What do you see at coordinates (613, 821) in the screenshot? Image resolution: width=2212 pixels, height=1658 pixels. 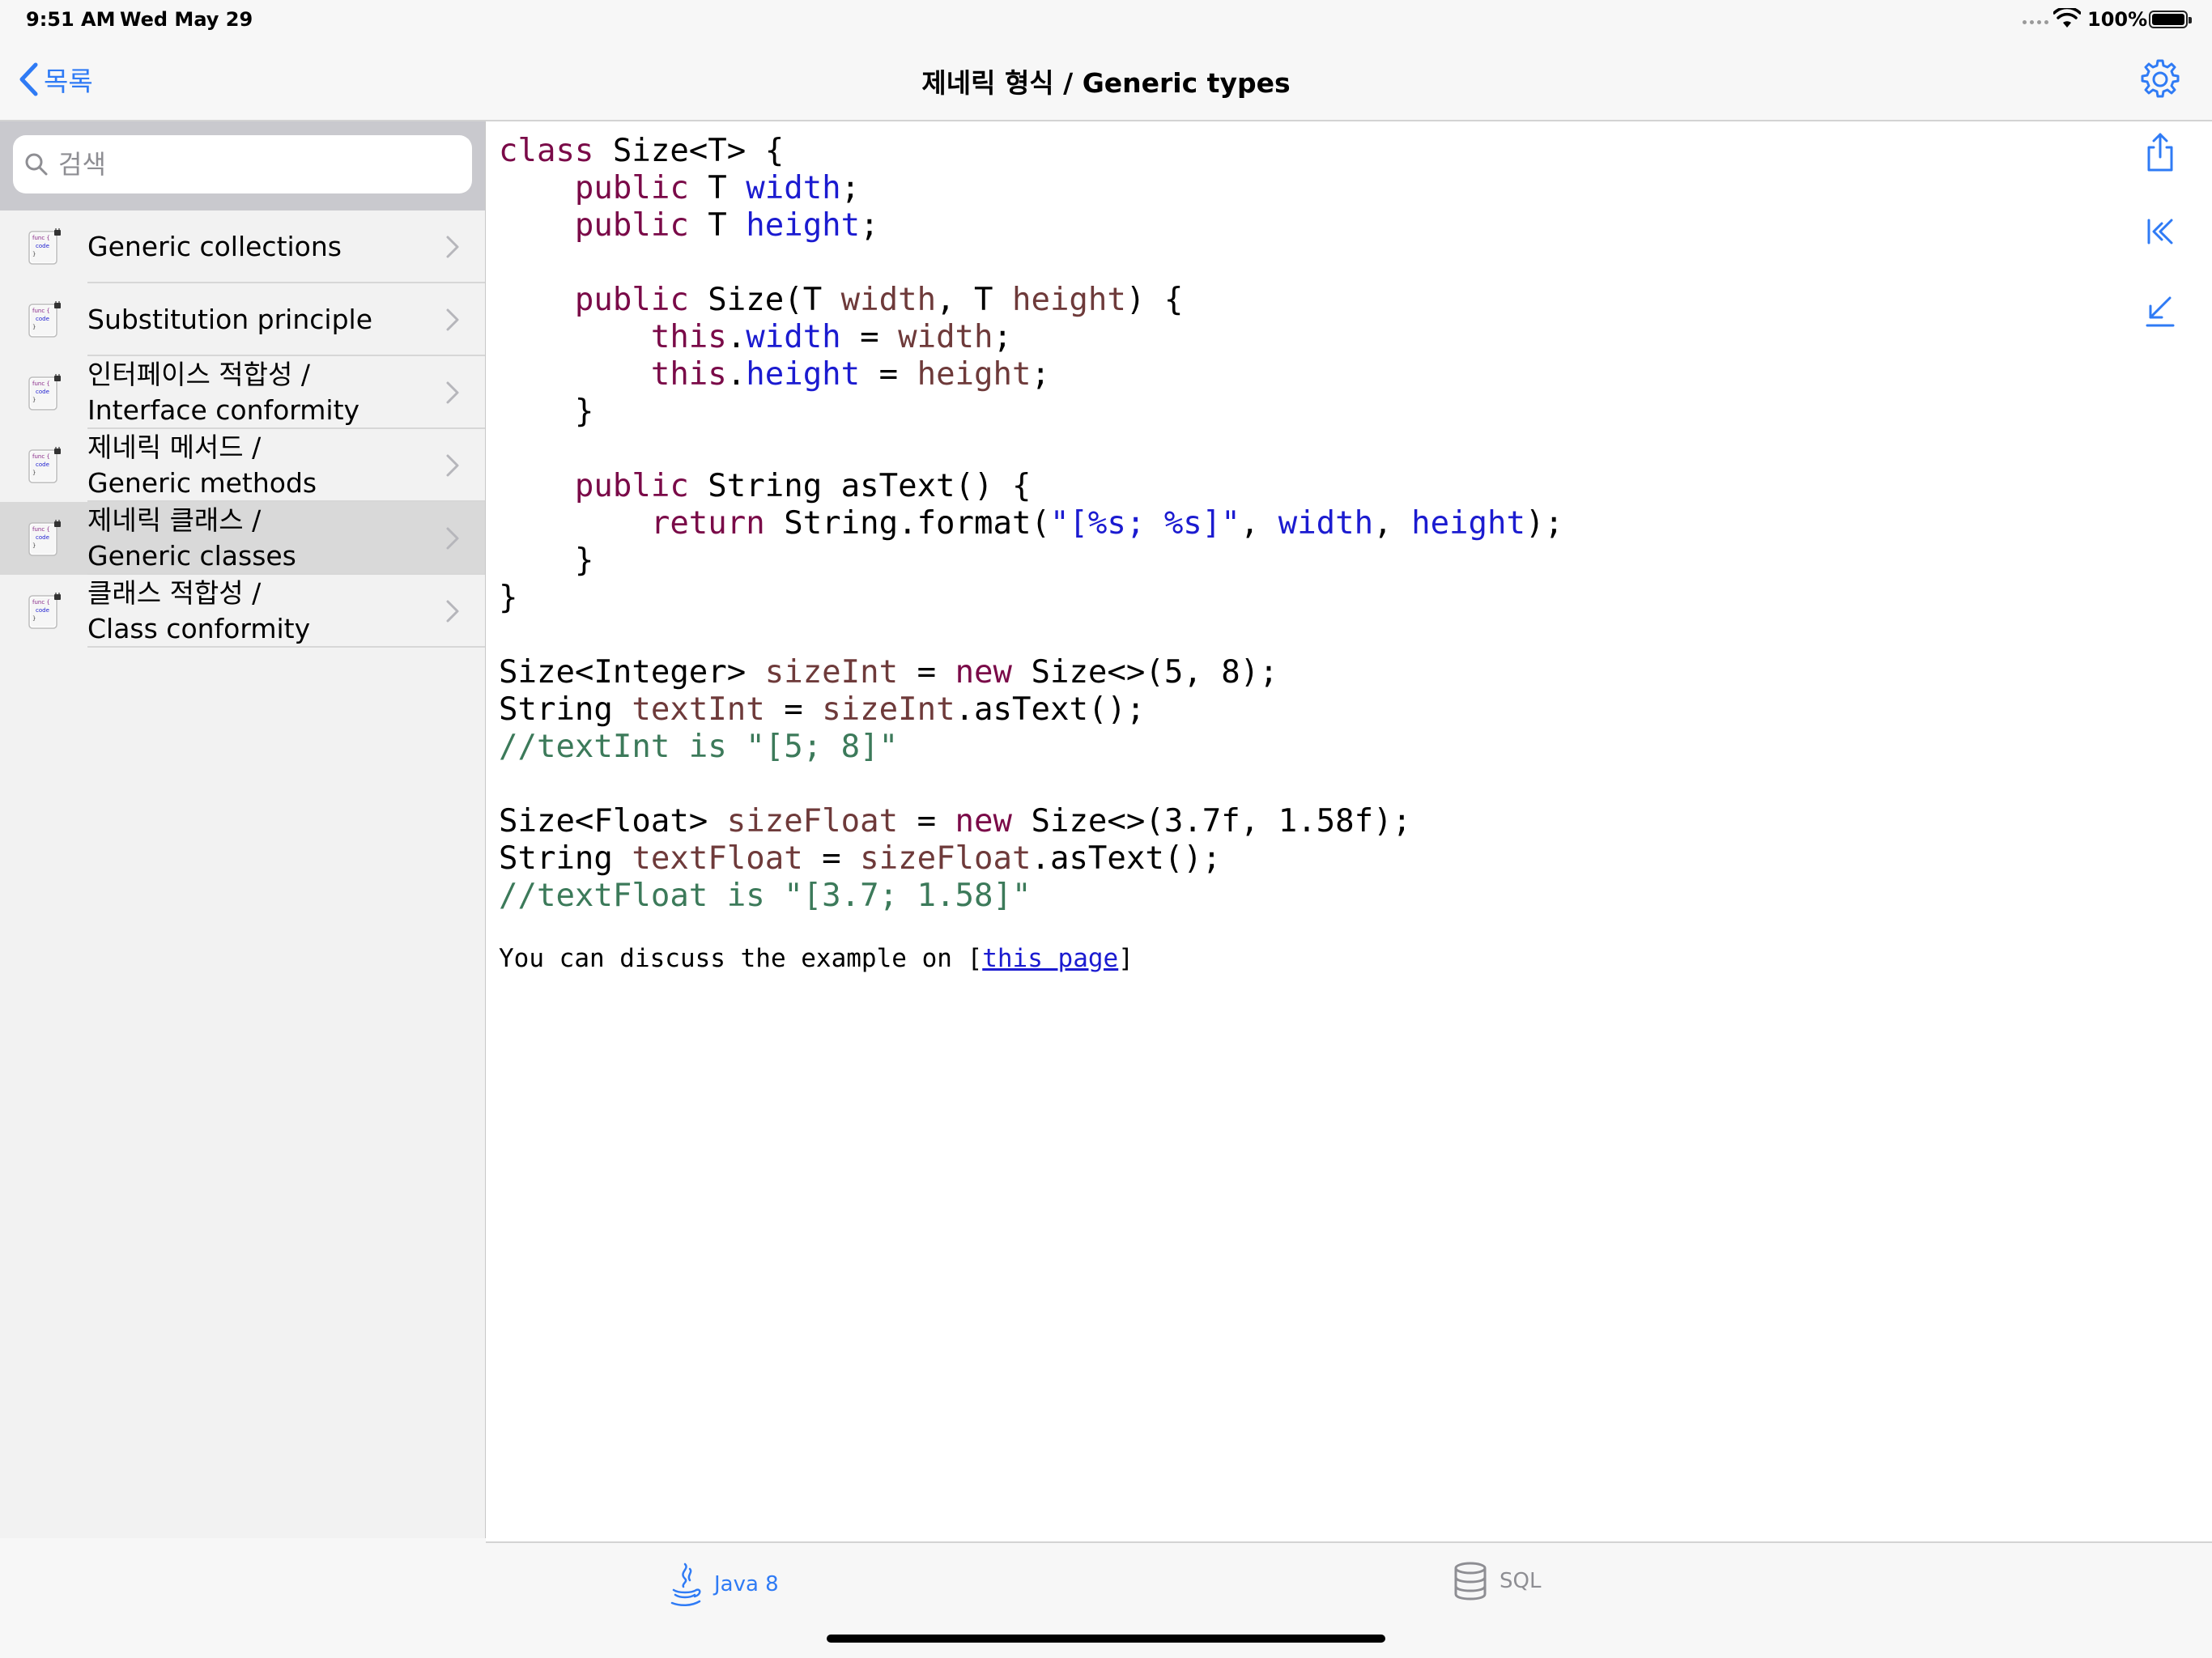 I see `code-token: Size<Float>` at bounding box center [613, 821].